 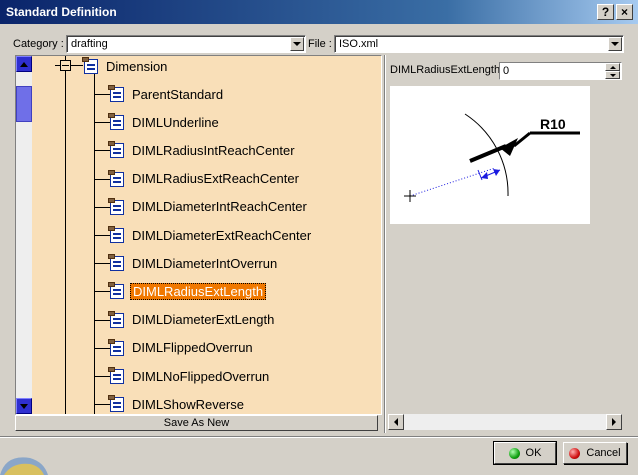 I want to click on category-label: Category :, so click(x=38, y=44).